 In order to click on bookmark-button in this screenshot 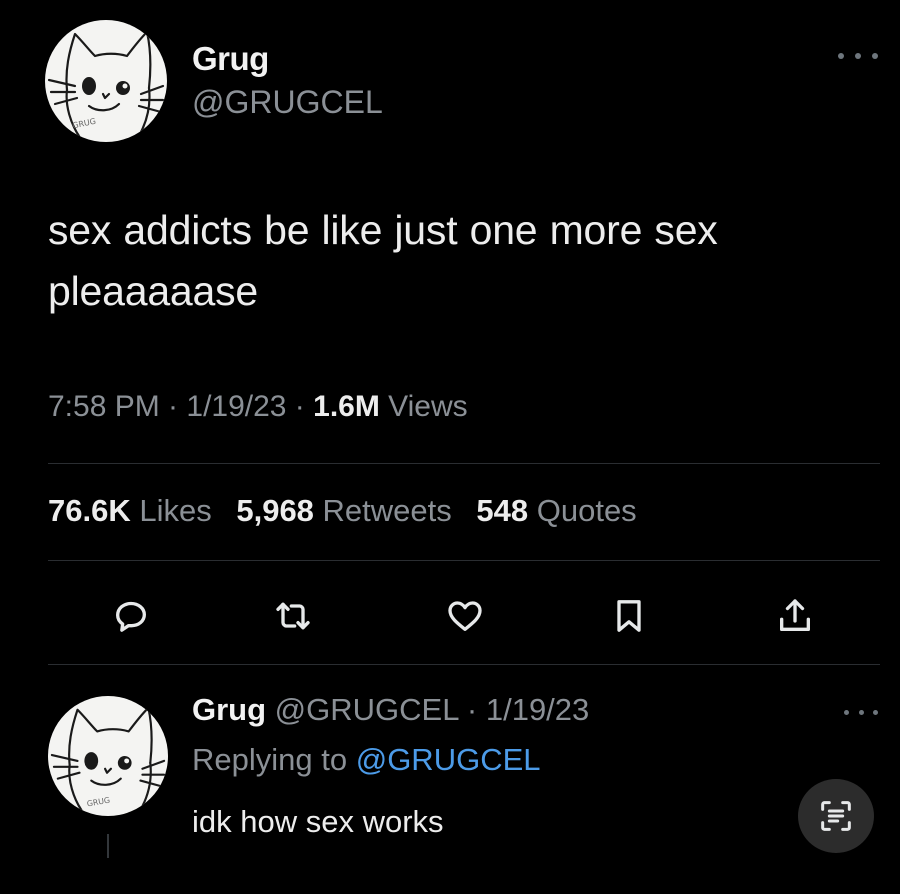, I will do `click(629, 616)`.